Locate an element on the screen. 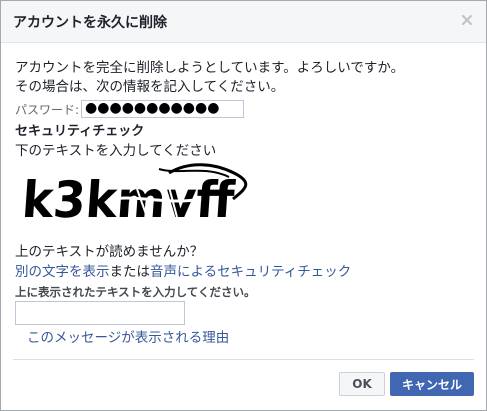 The width and height of the screenshot is (487, 411). captcha-alternatives: 別の文字を表示または音声によるセキュリティチェック is located at coordinates (183, 270).